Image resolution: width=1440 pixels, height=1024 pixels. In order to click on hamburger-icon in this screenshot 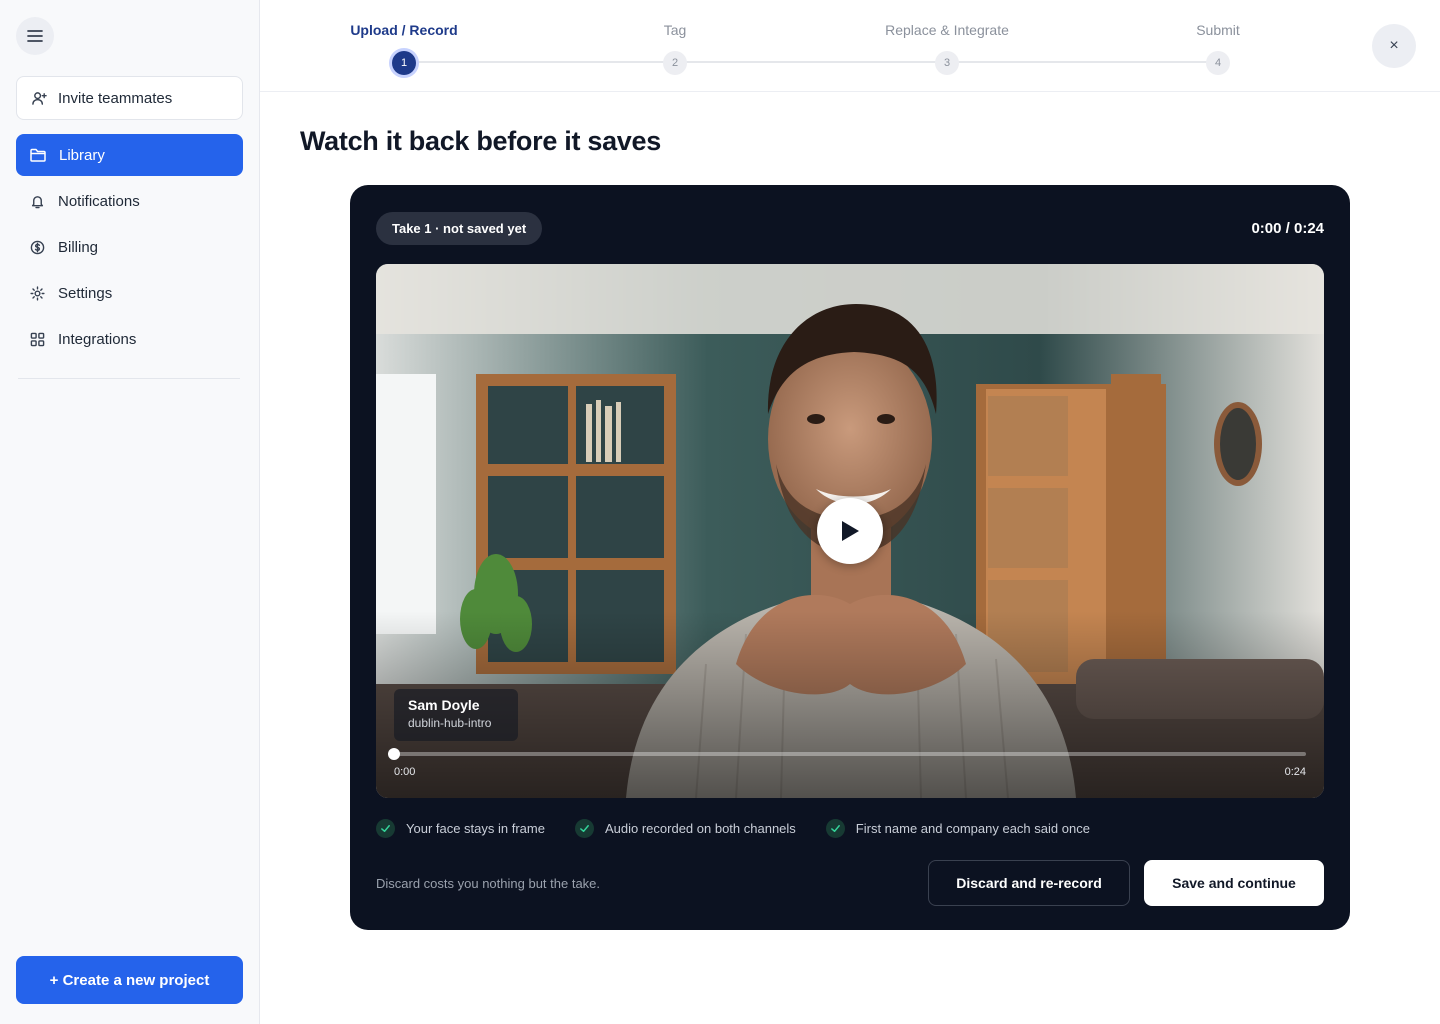, I will do `click(35, 36)`.